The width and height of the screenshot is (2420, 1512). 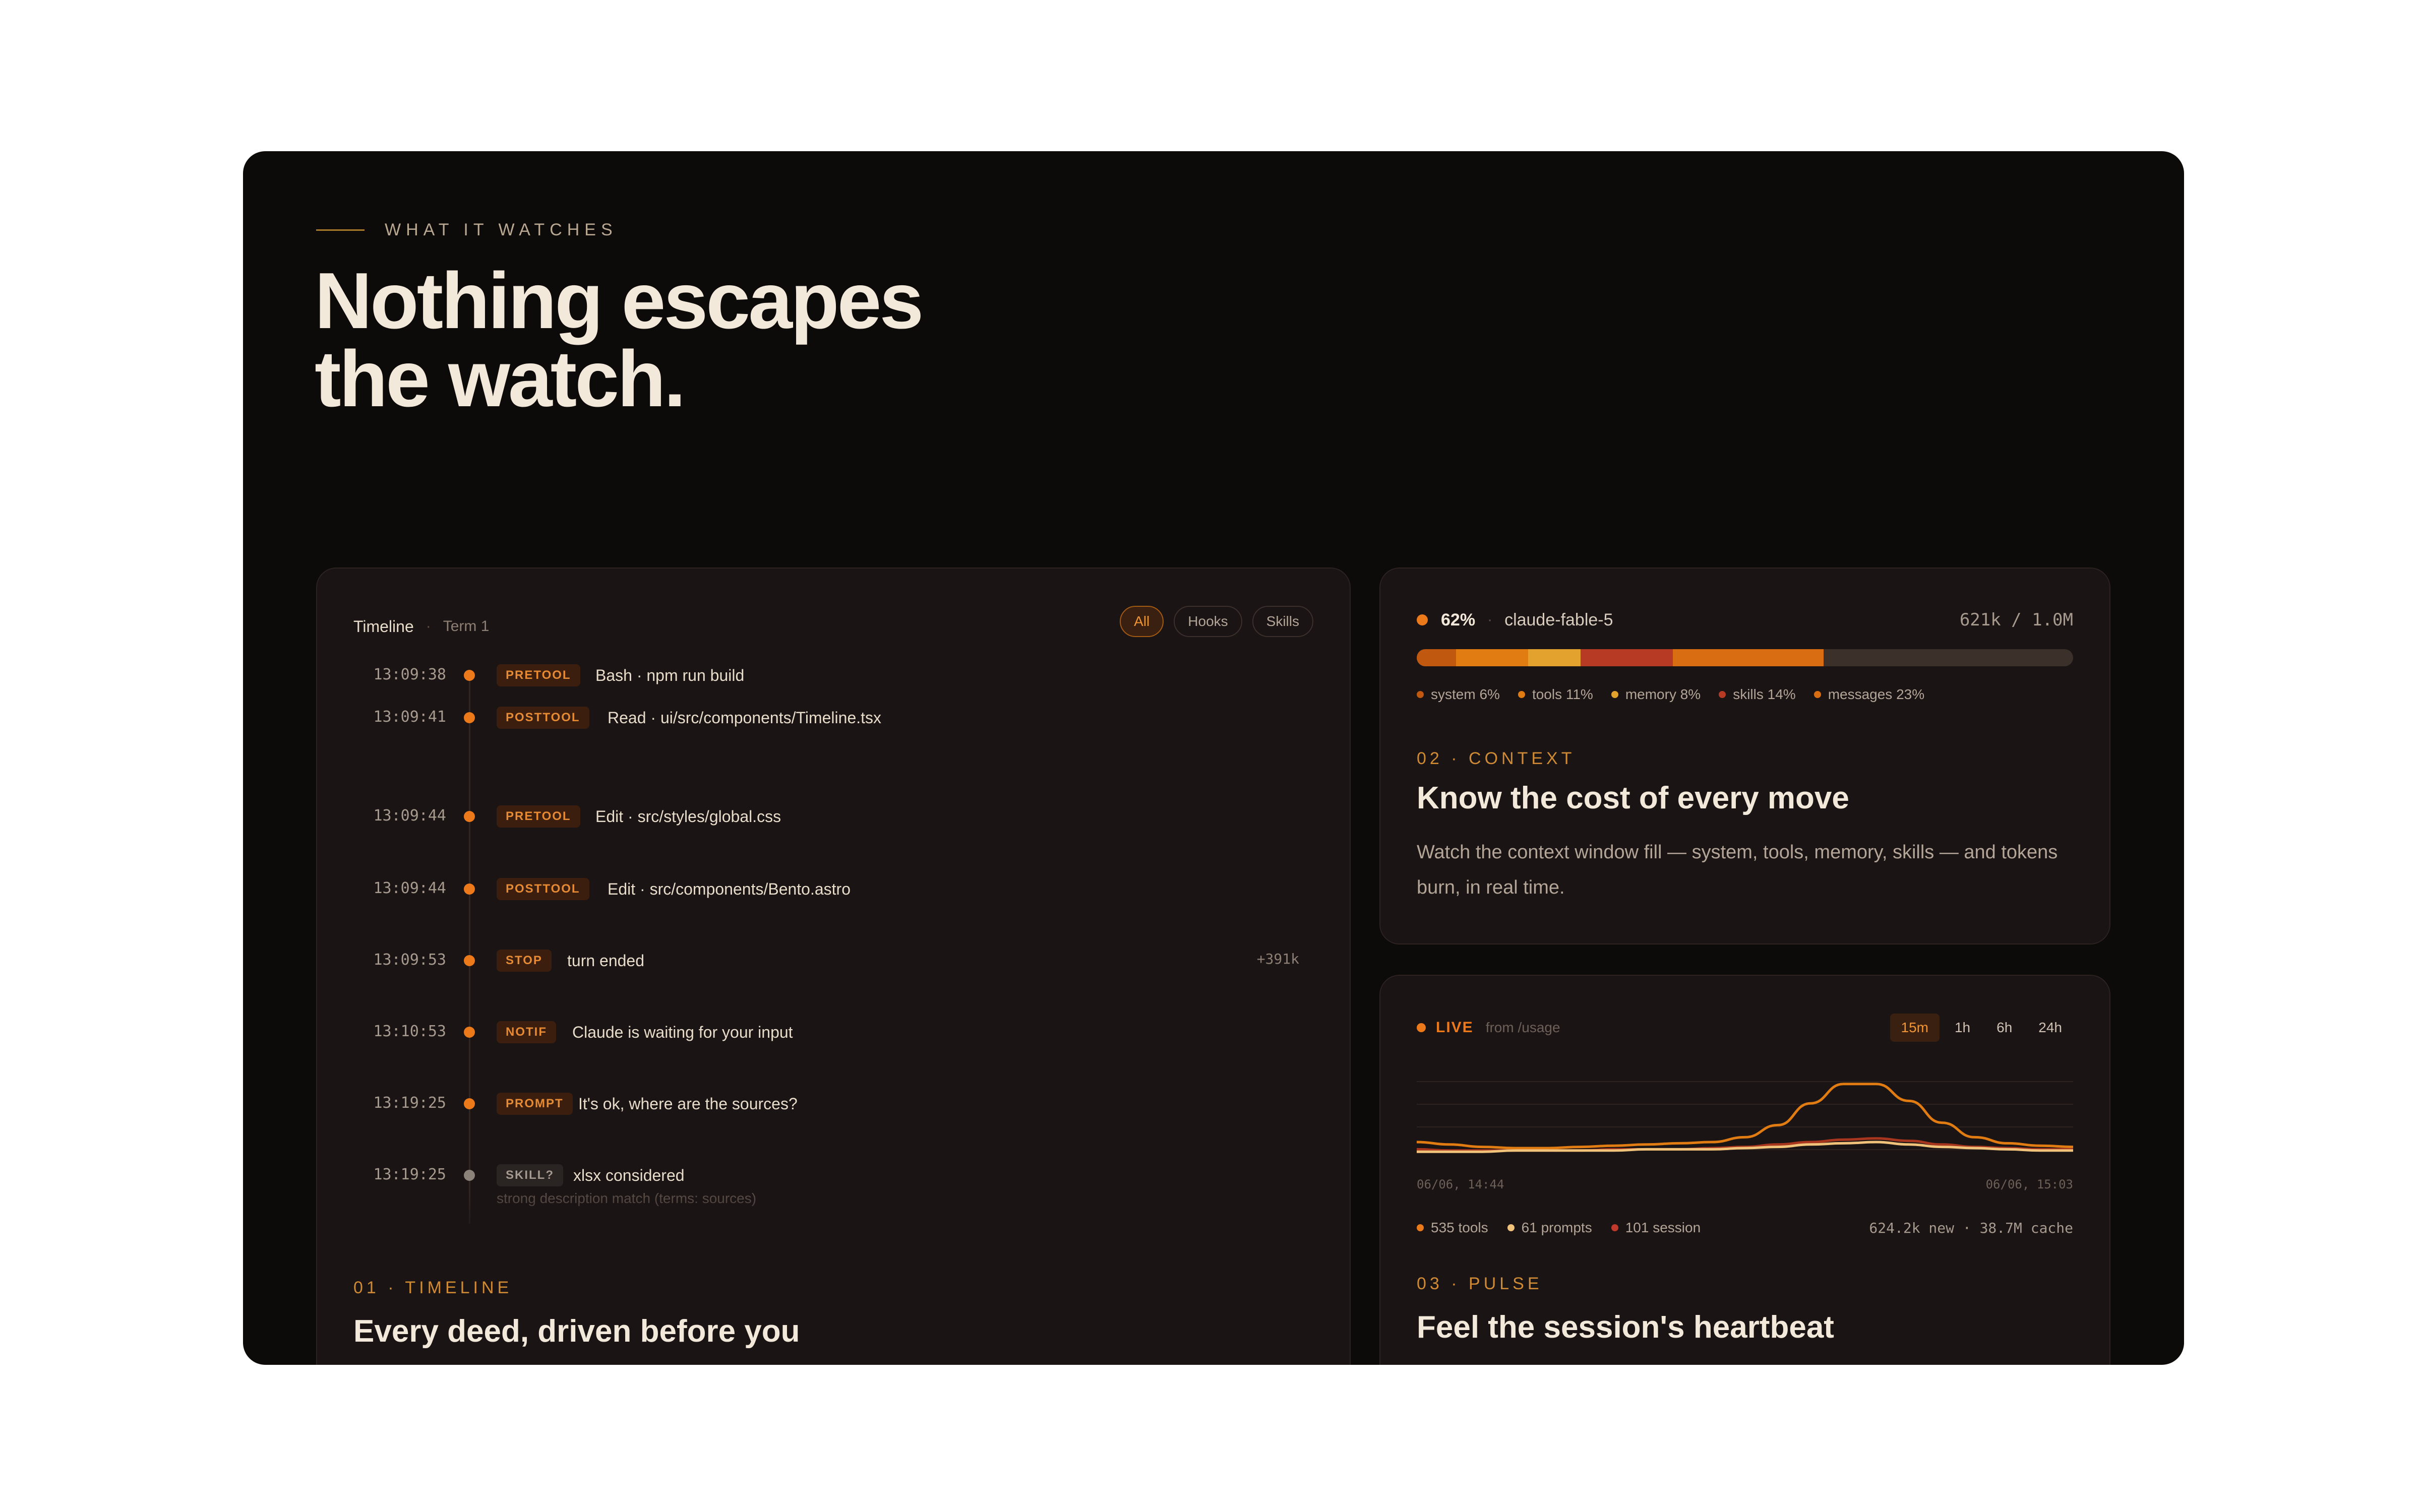 What do you see at coordinates (1522, 1027) in the screenshot?
I see `data-source: from /usage` at bounding box center [1522, 1027].